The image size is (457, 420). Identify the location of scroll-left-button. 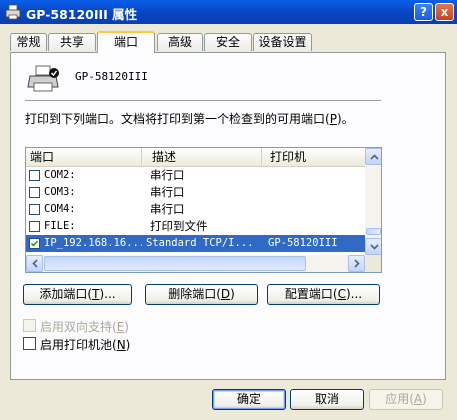
(34, 263).